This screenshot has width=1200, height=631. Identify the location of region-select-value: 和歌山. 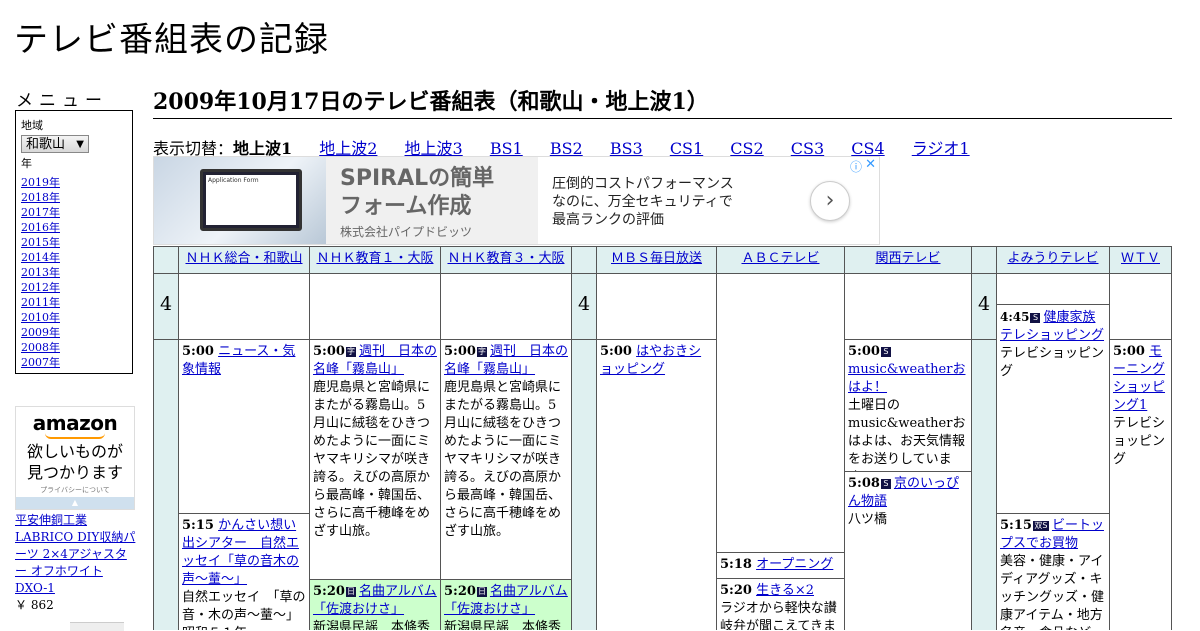
(46, 144).